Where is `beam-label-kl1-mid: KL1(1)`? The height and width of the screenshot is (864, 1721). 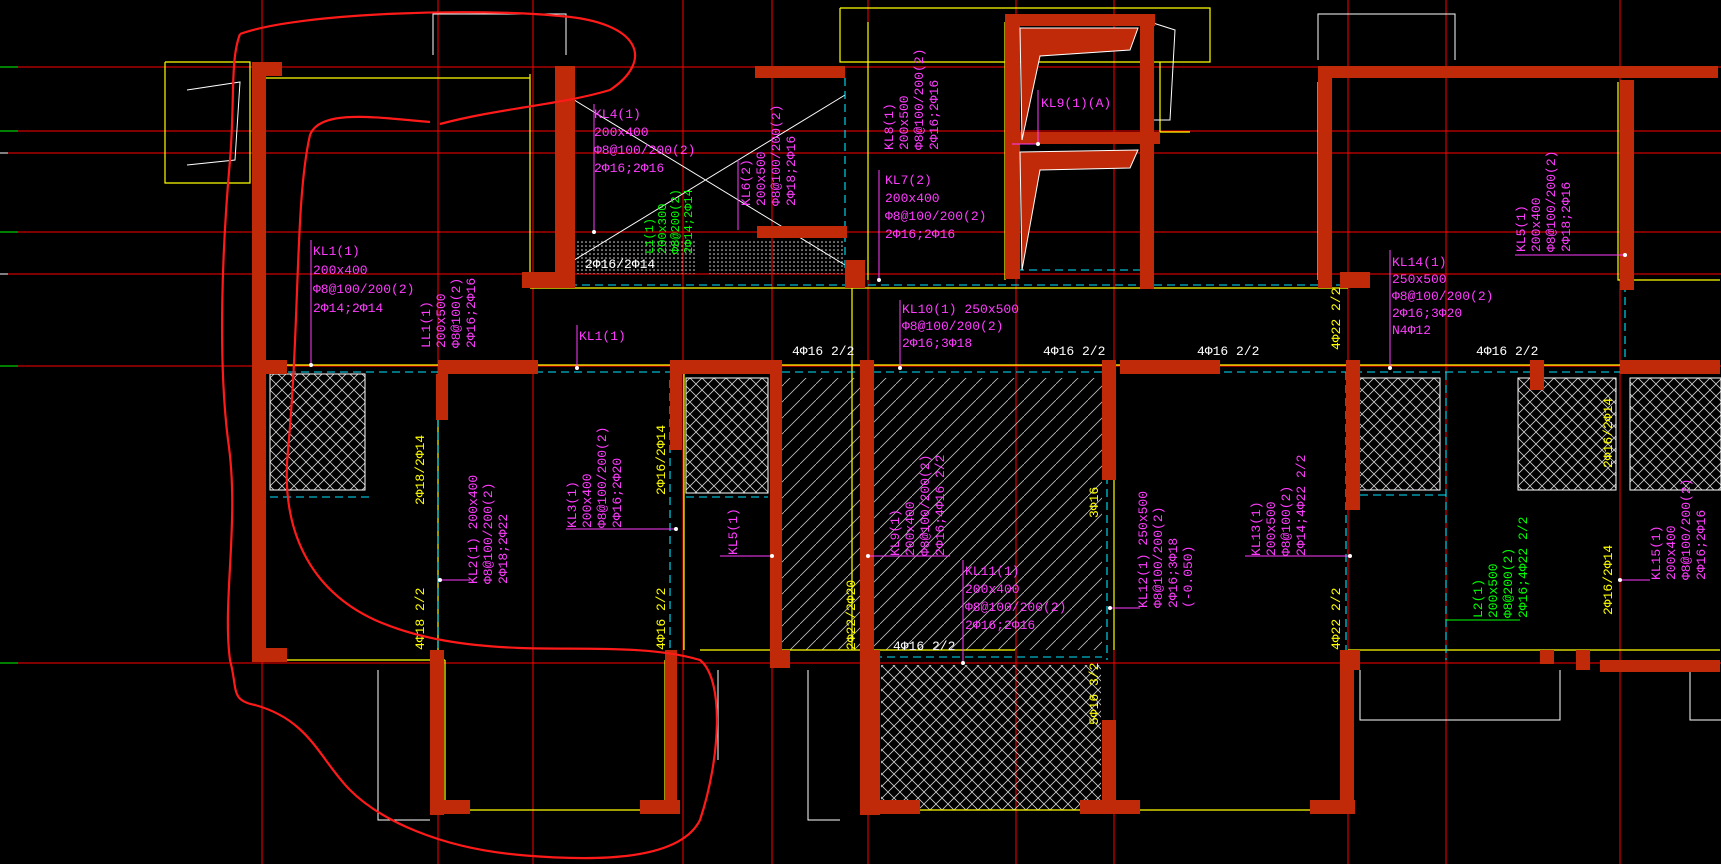
beam-label-kl1-mid: KL1(1) is located at coordinates (602, 336).